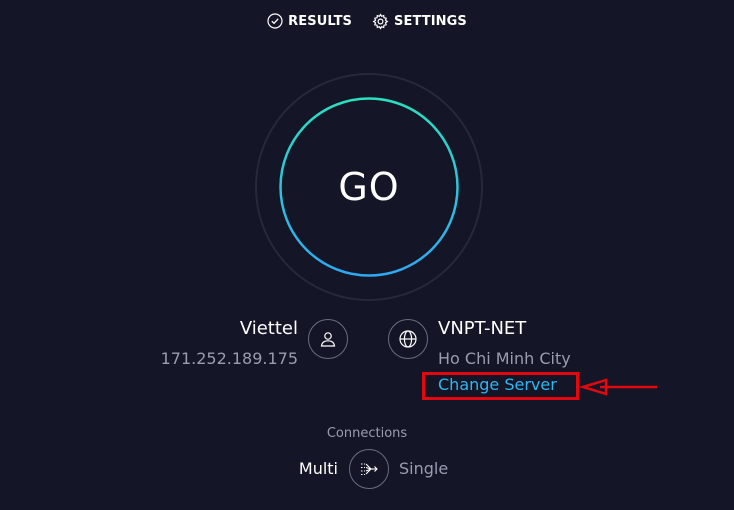  I want to click on provider-name: Viettel, so click(268, 328).